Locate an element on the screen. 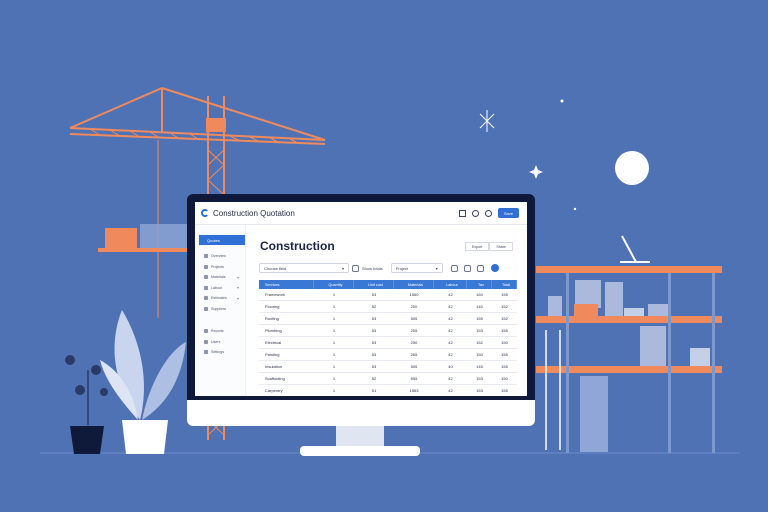  table-cell: Scaffolding is located at coordinates (275, 378).